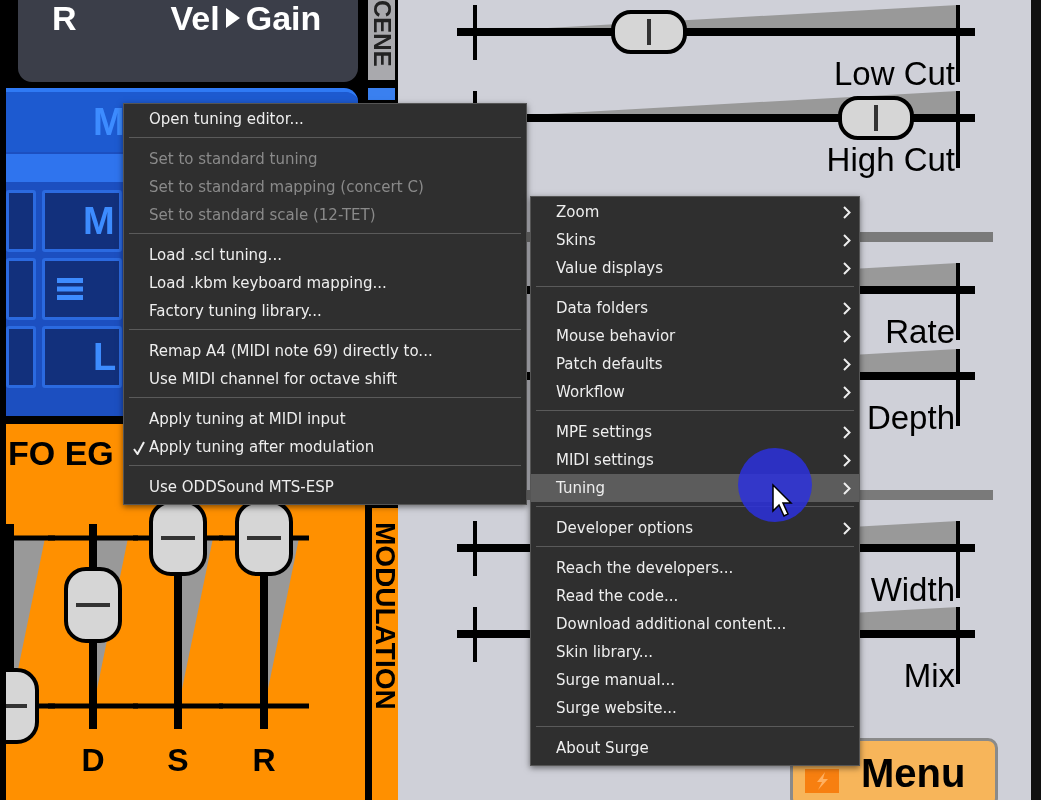  What do you see at coordinates (695, 336) in the screenshot?
I see `menu-item: Mouse behavior` at bounding box center [695, 336].